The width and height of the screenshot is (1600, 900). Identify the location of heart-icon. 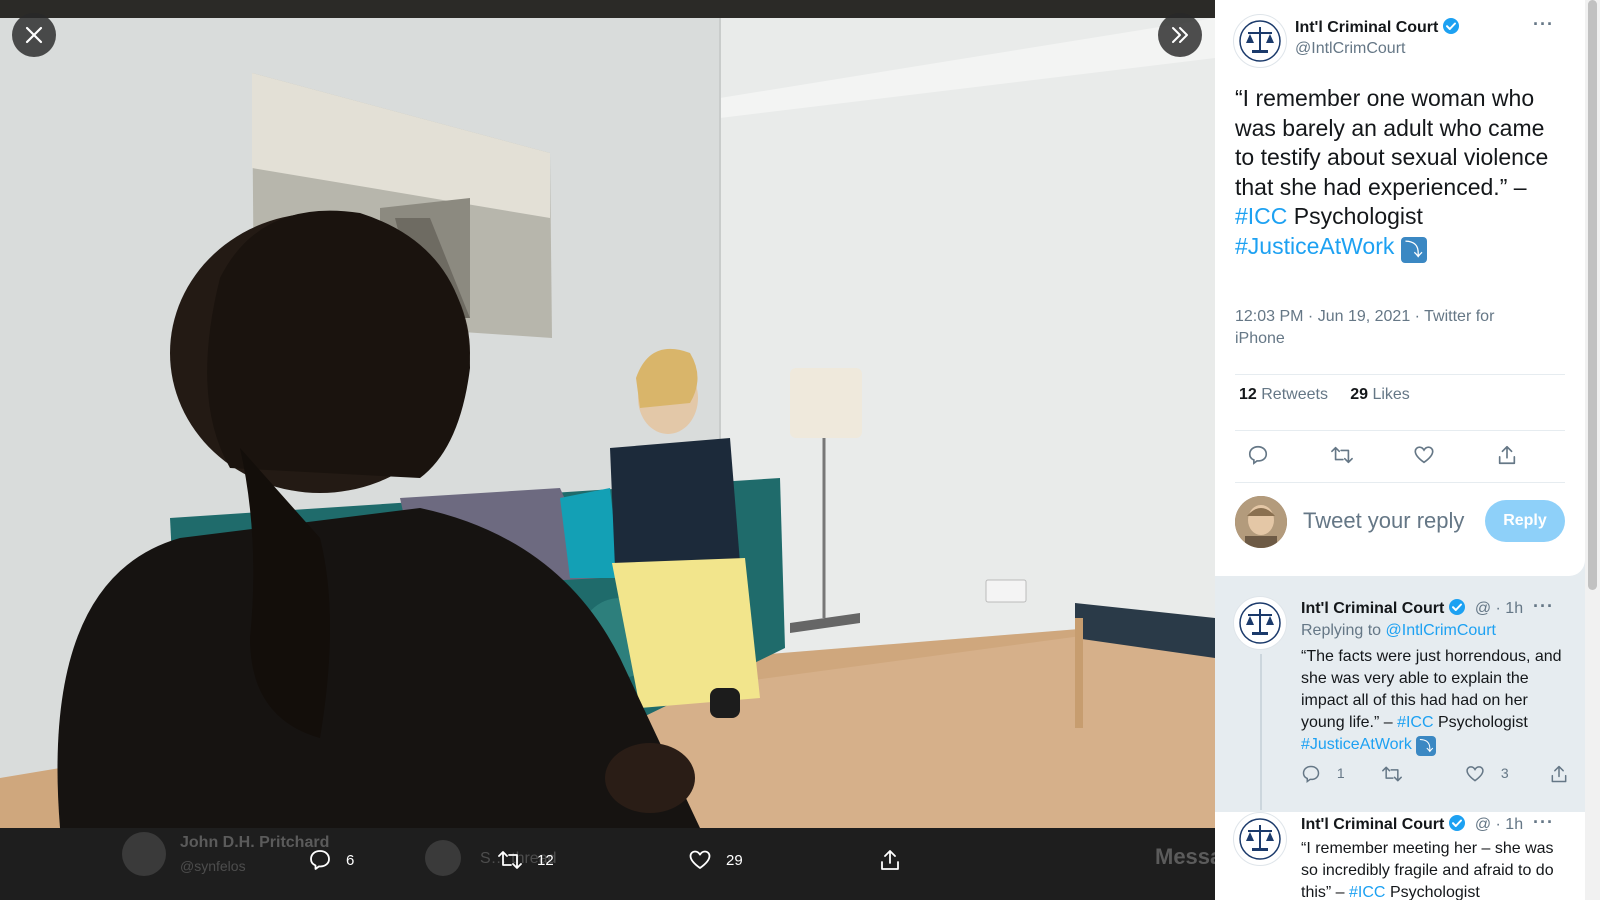
(700, 860).